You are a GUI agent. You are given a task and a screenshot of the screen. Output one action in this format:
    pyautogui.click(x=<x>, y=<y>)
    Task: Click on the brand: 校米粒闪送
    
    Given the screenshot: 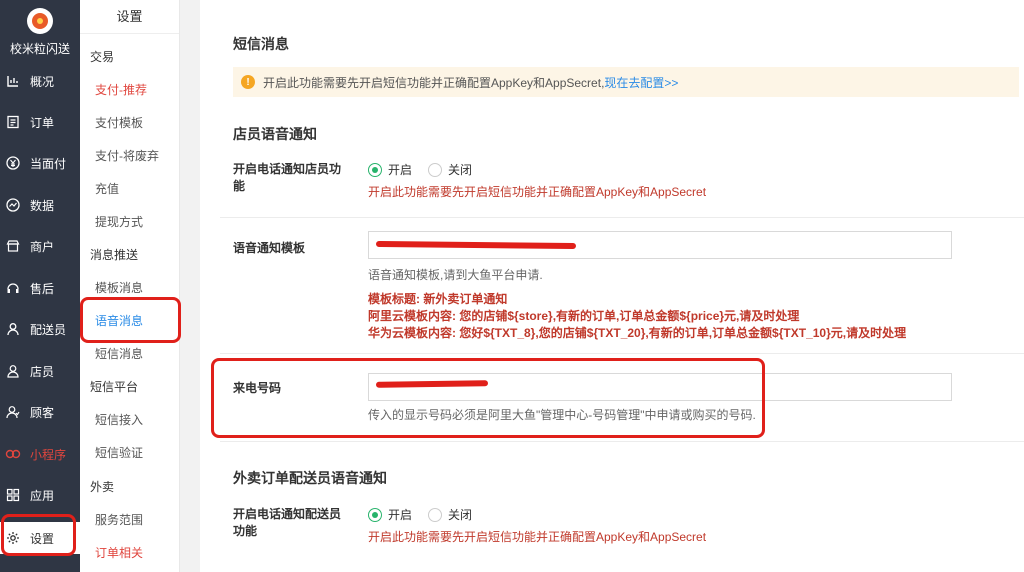 What is the action you would take?
    pyautogui.click(x=40, y=32)
    